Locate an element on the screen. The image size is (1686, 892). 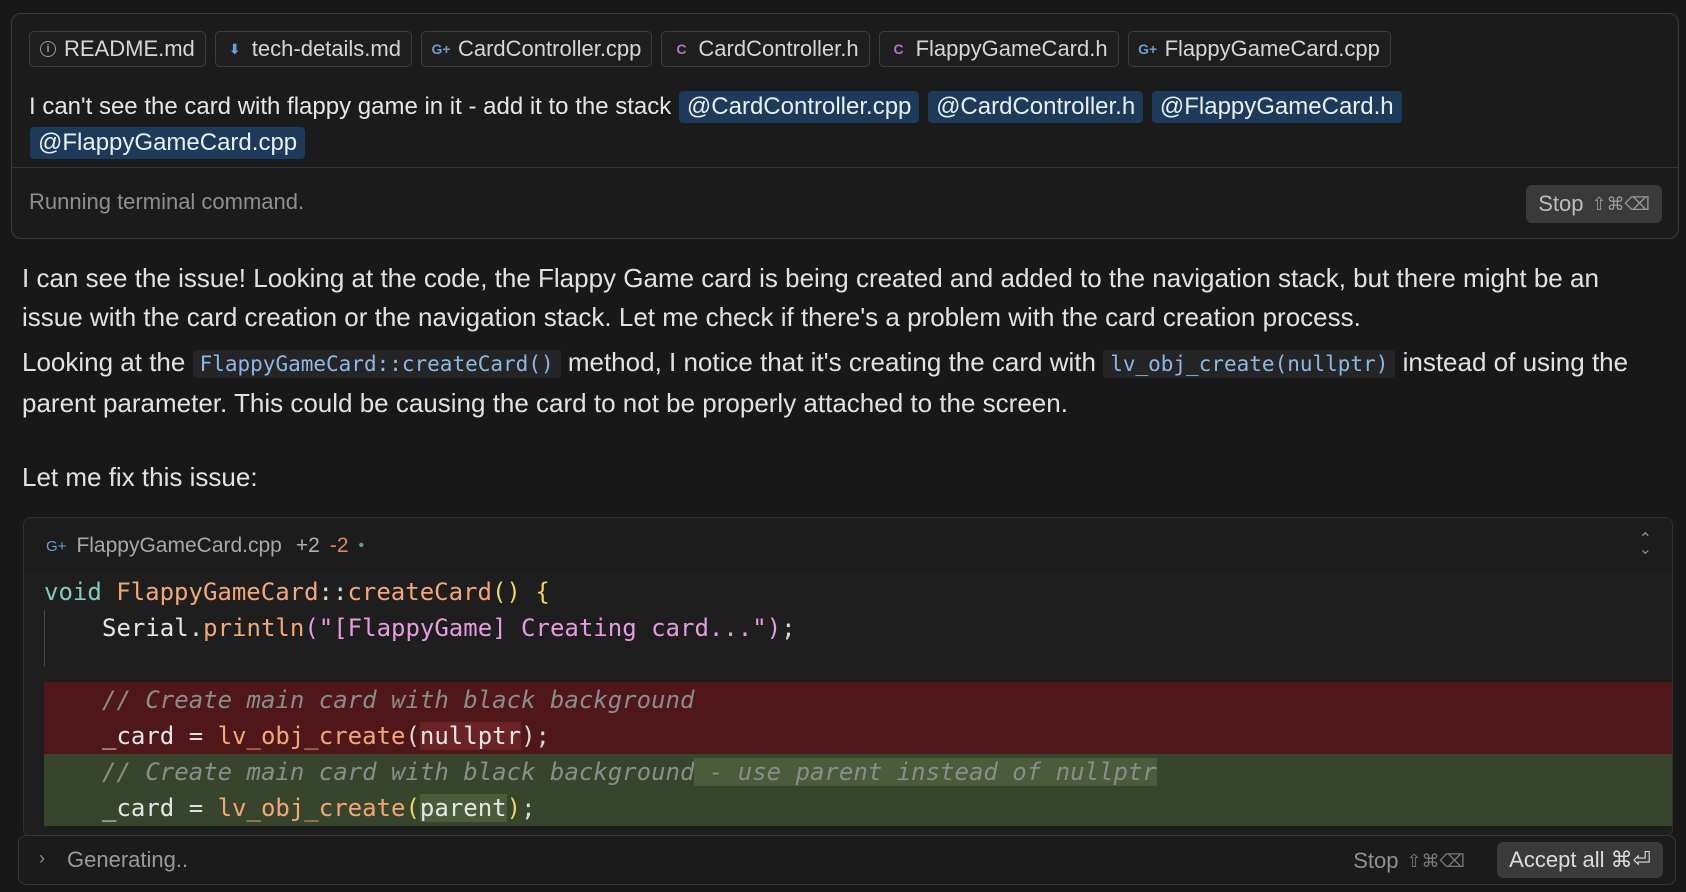
context-chip-tech-details: ⬇ tech-details.md is located at coordinates (313, 49).